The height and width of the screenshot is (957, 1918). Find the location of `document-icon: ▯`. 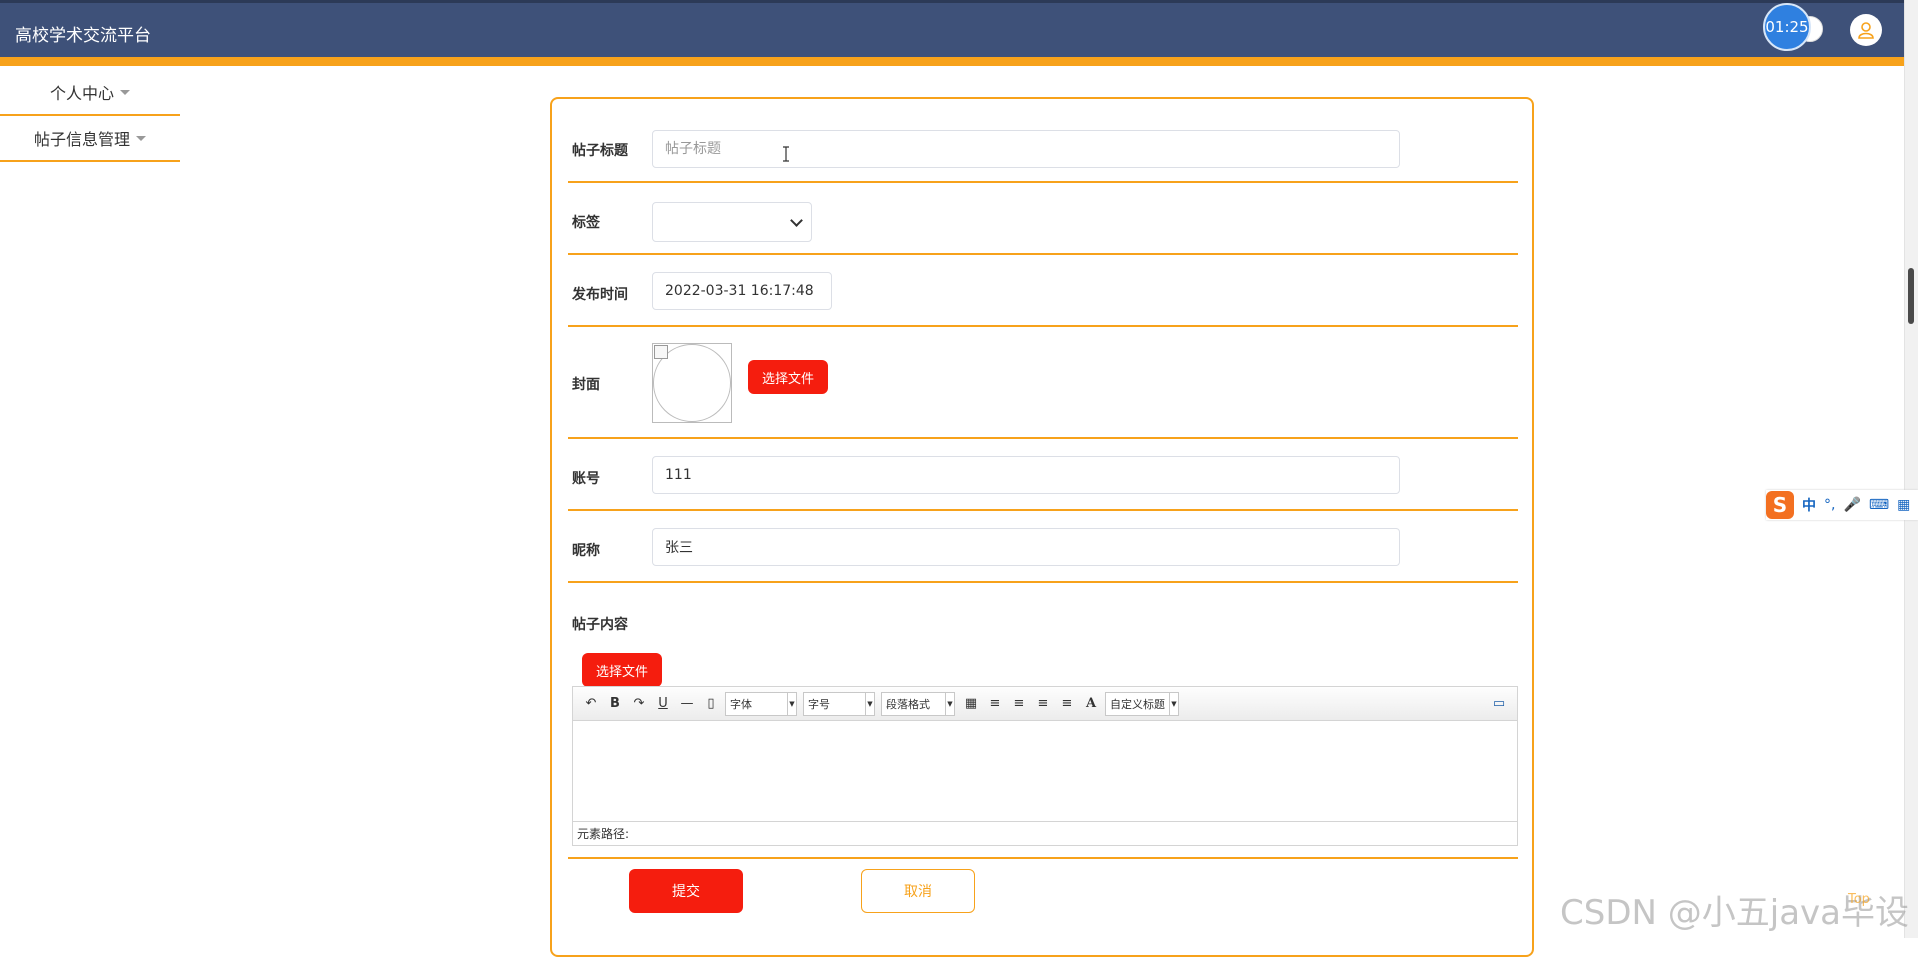

document-icon: ▯ is located at coordinates (711, 704).